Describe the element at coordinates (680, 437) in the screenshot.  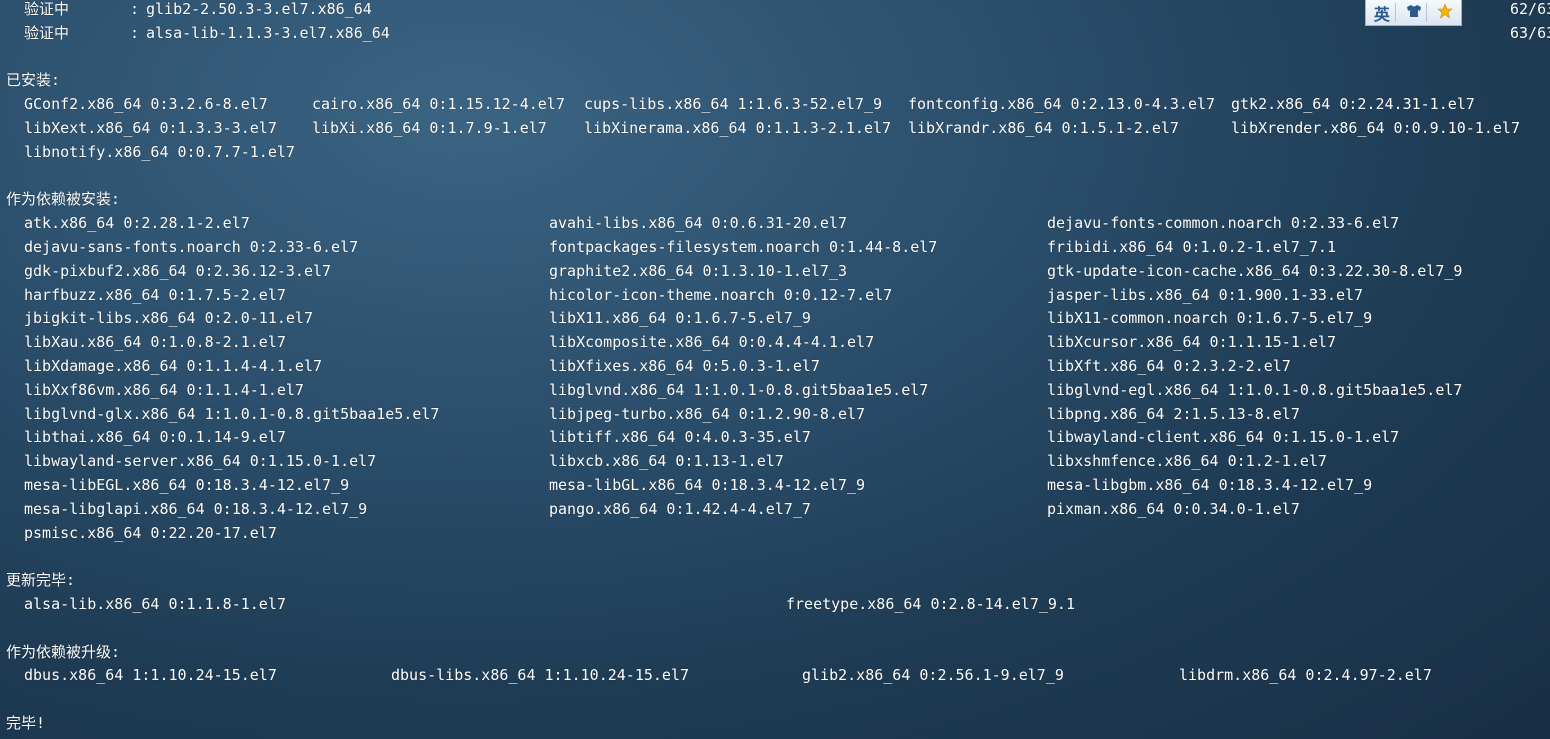
I see `package-item: libtiff.x86_64 0:4.0.3-35.el7` at that location.